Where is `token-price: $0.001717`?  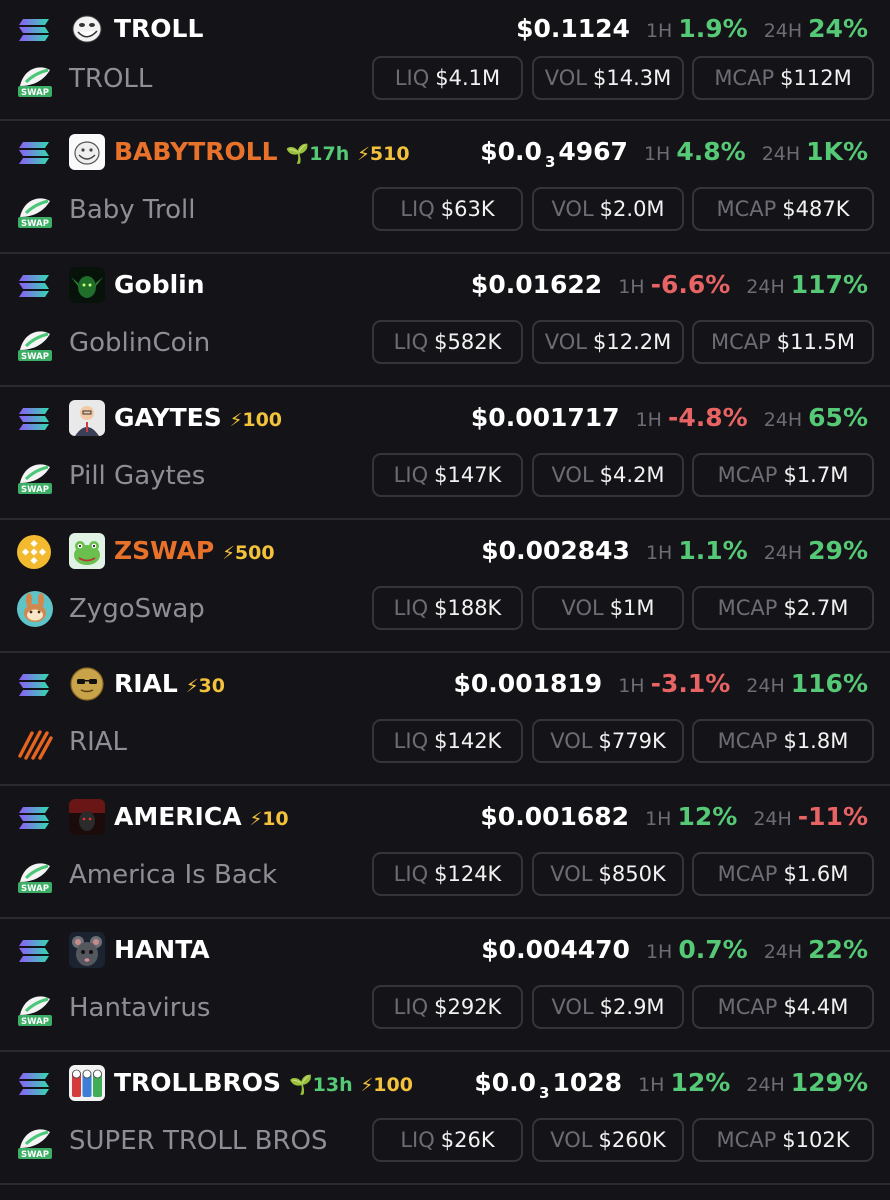
token-price: $0.001717 is located at coordinates (545, 417).